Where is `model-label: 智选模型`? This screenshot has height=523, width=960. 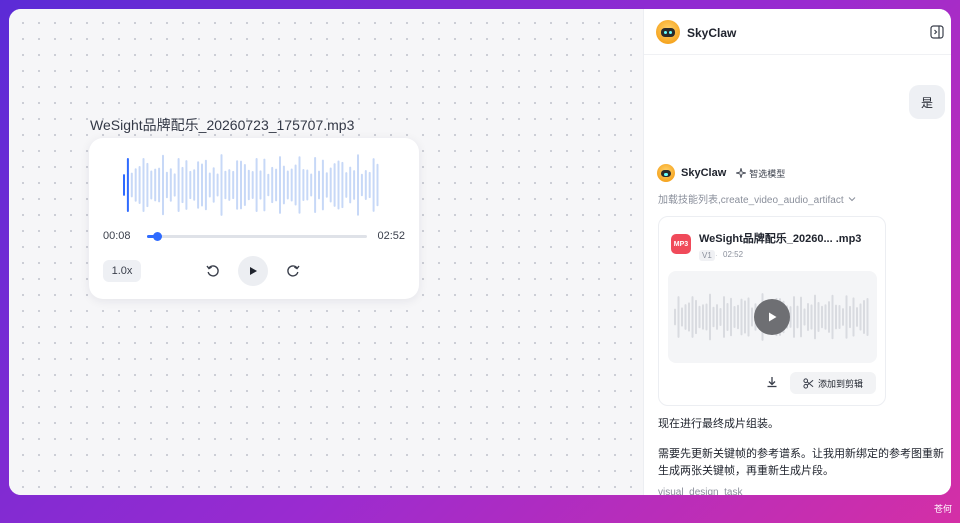 model-label: 智选模型 is located at coordinates (767, 173).